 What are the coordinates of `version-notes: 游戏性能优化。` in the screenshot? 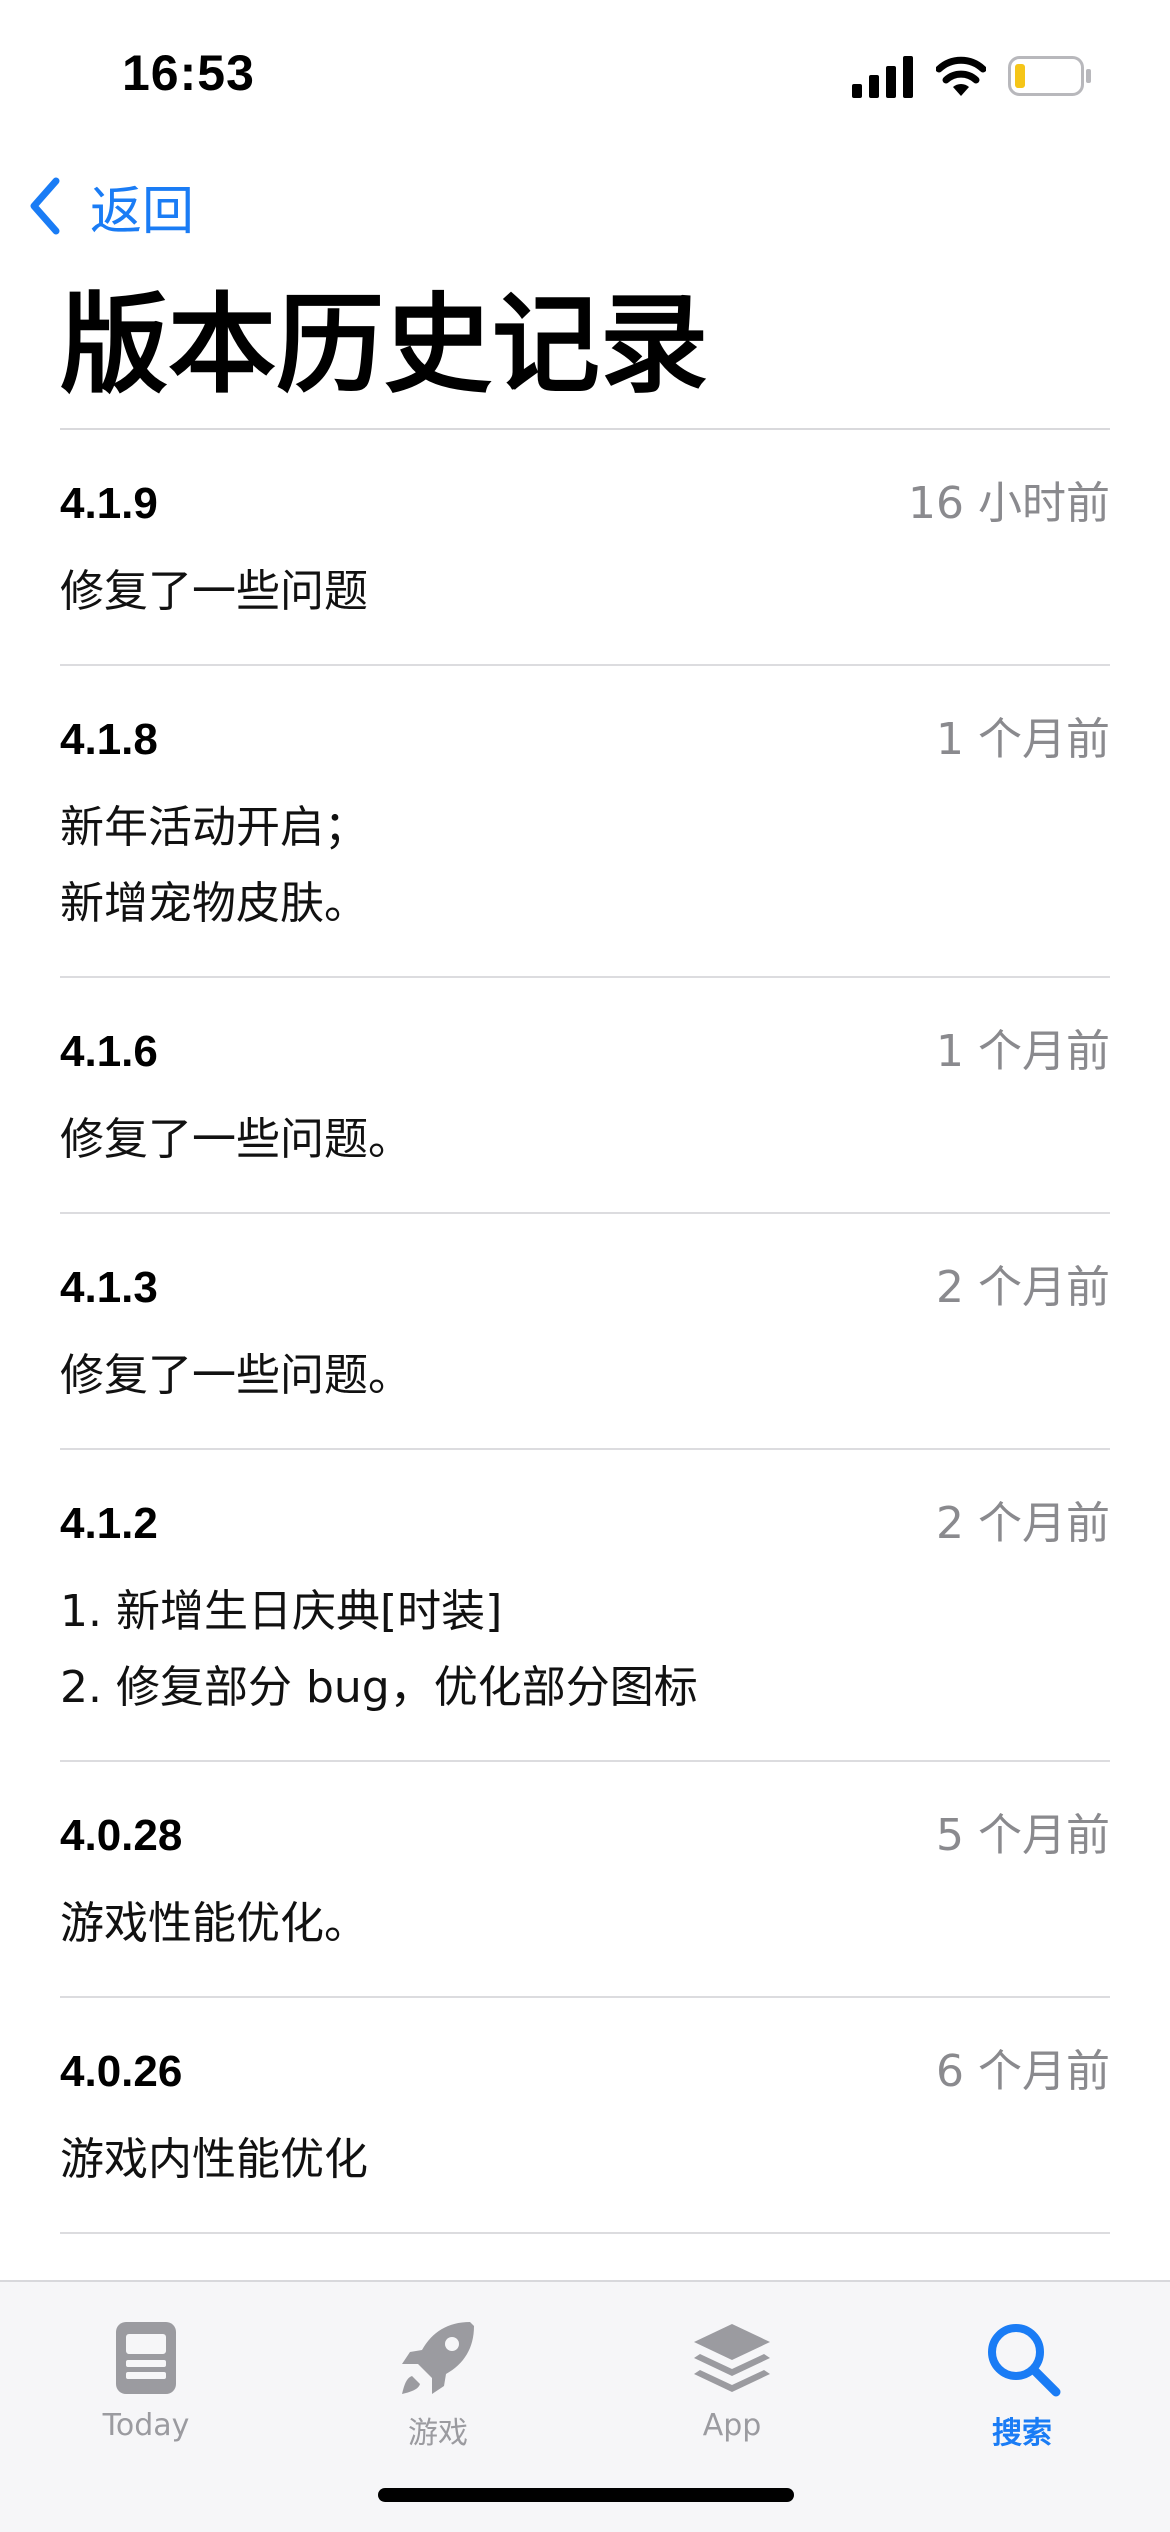 It's located at (214, 1924).